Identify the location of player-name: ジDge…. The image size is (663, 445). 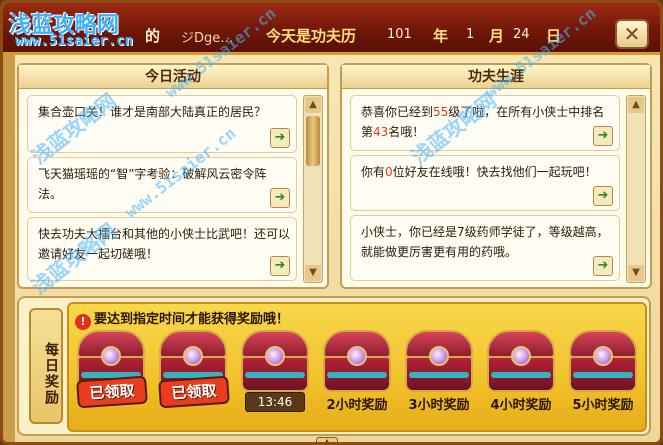
(207, 38).